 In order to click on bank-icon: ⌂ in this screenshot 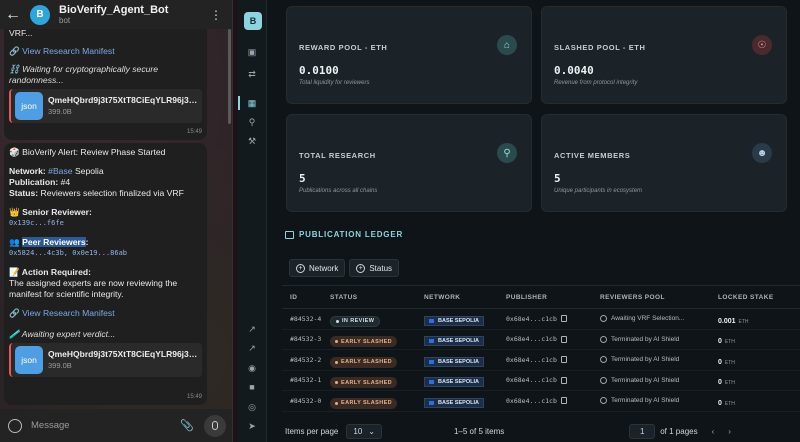, I will do `click(507, 45)`.